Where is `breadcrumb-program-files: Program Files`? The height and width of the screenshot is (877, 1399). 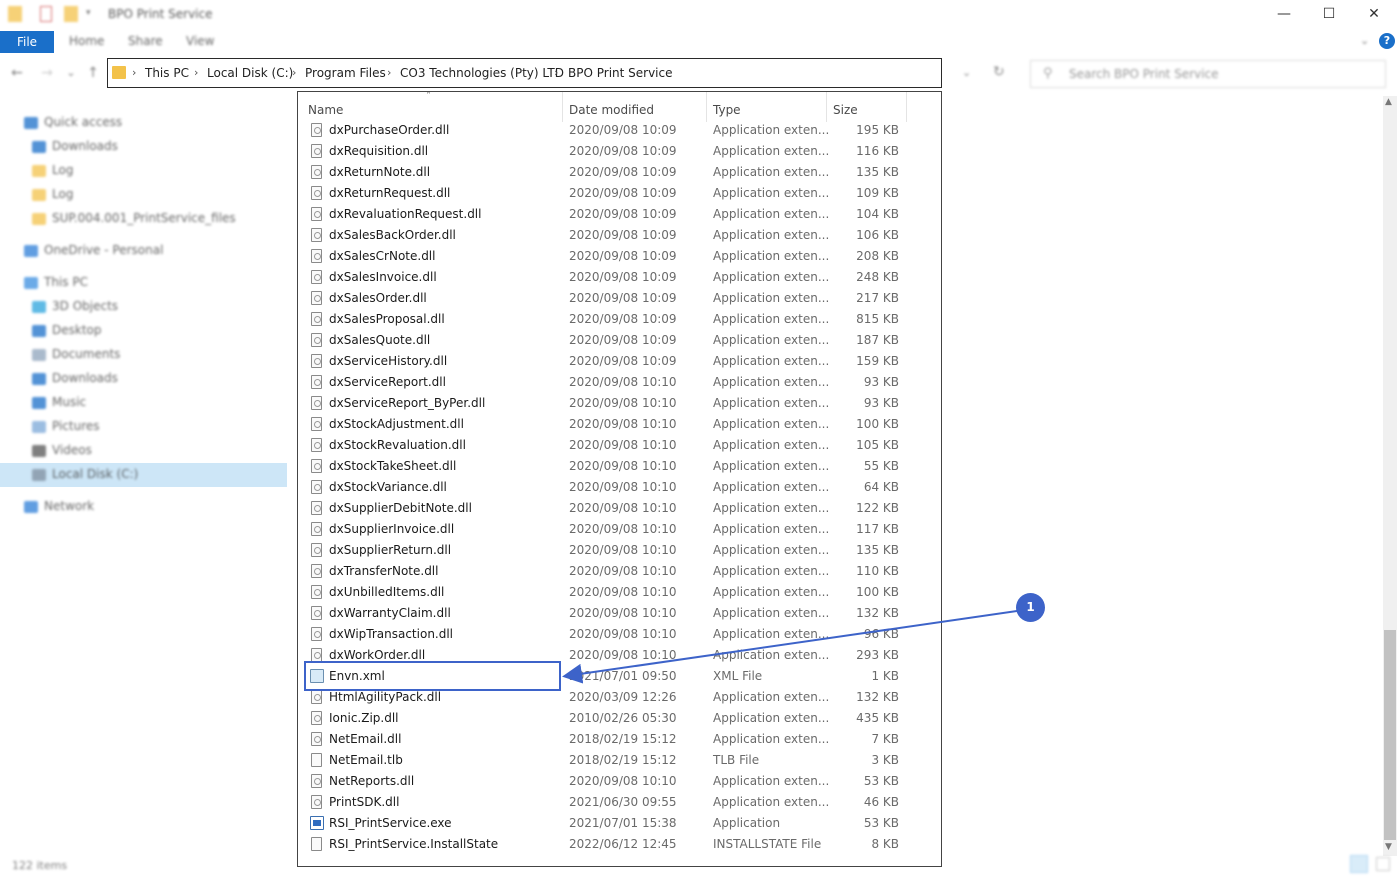
breadcrumb-program-files: Program Files is located at coordinates (345, 73).